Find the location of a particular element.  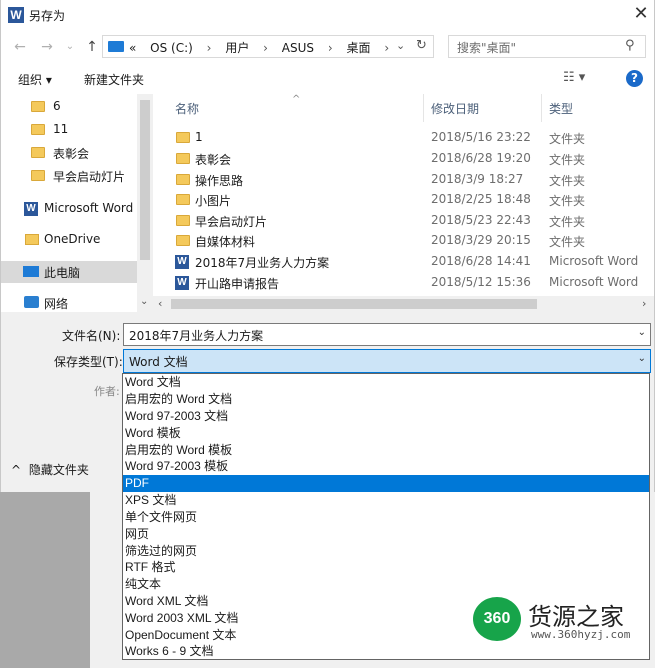

scroll-right-icon: › is located at coordinates (644, 303).